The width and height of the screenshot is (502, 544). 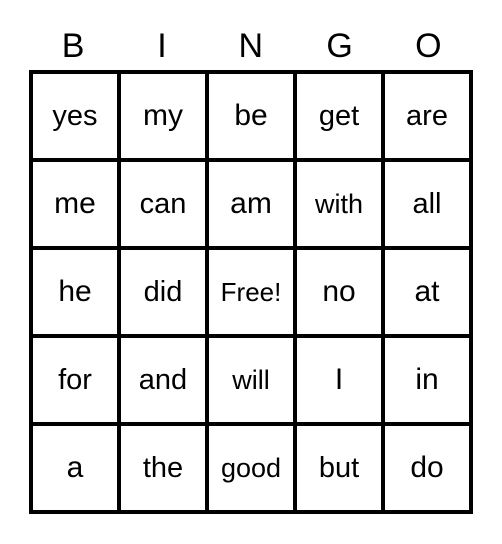 I want to click on bingo-cell: all, so click(x=425, y=204).